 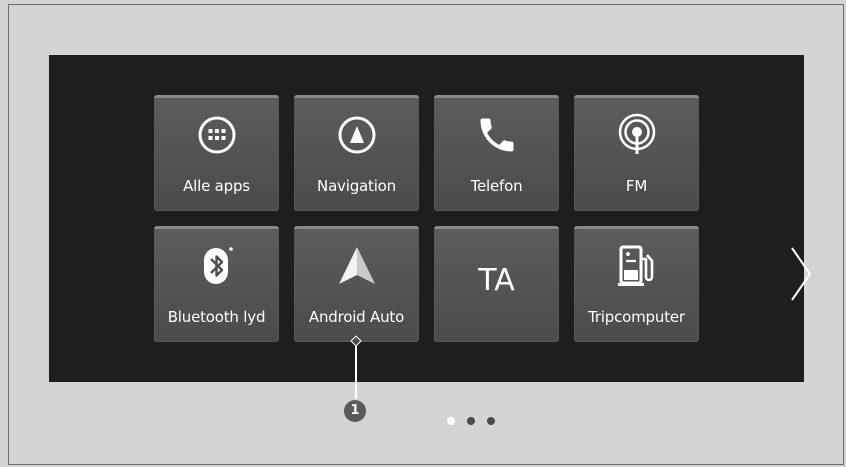 What do you see at coordinates (356, 371) in the screenshot?
I see `callout-line` at bounding box center [356, 371].